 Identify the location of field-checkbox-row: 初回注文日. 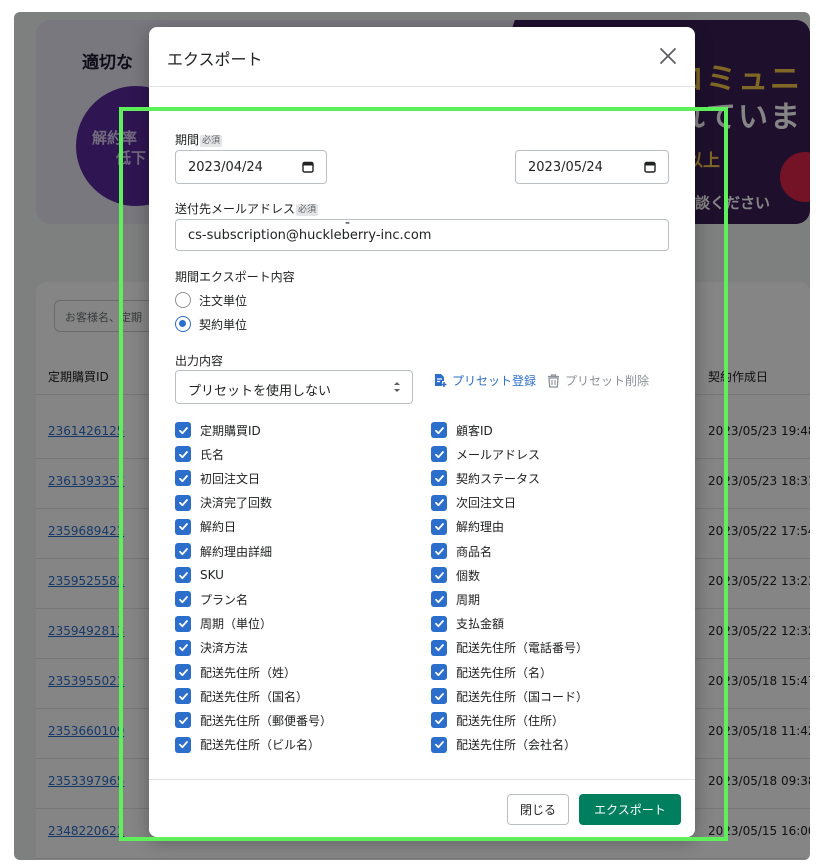
(217, 478).